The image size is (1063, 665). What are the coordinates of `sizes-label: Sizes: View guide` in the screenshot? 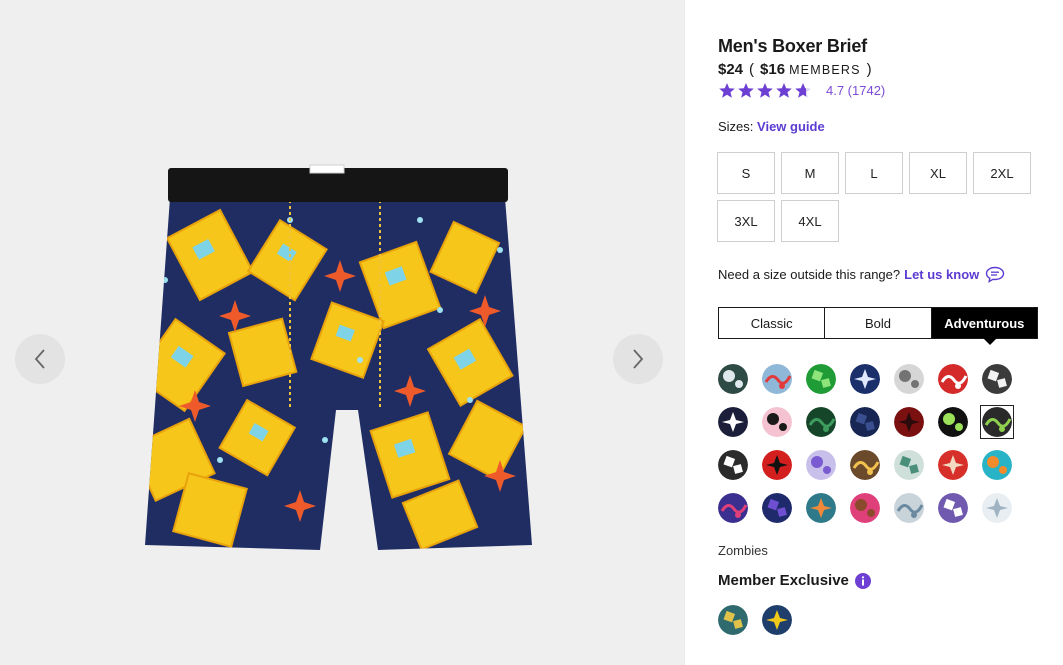 It's located at (771, 126).